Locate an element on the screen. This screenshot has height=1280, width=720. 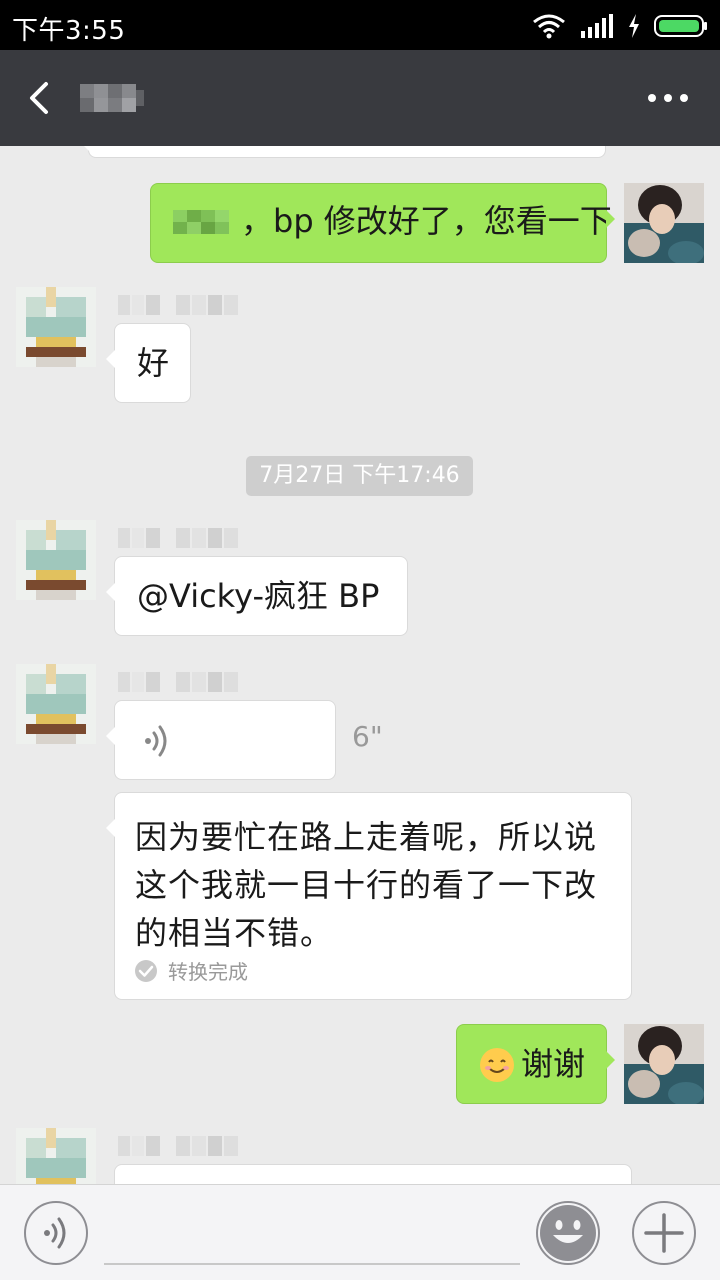
voice-mode-icon is located at coordinates (55, 1233).